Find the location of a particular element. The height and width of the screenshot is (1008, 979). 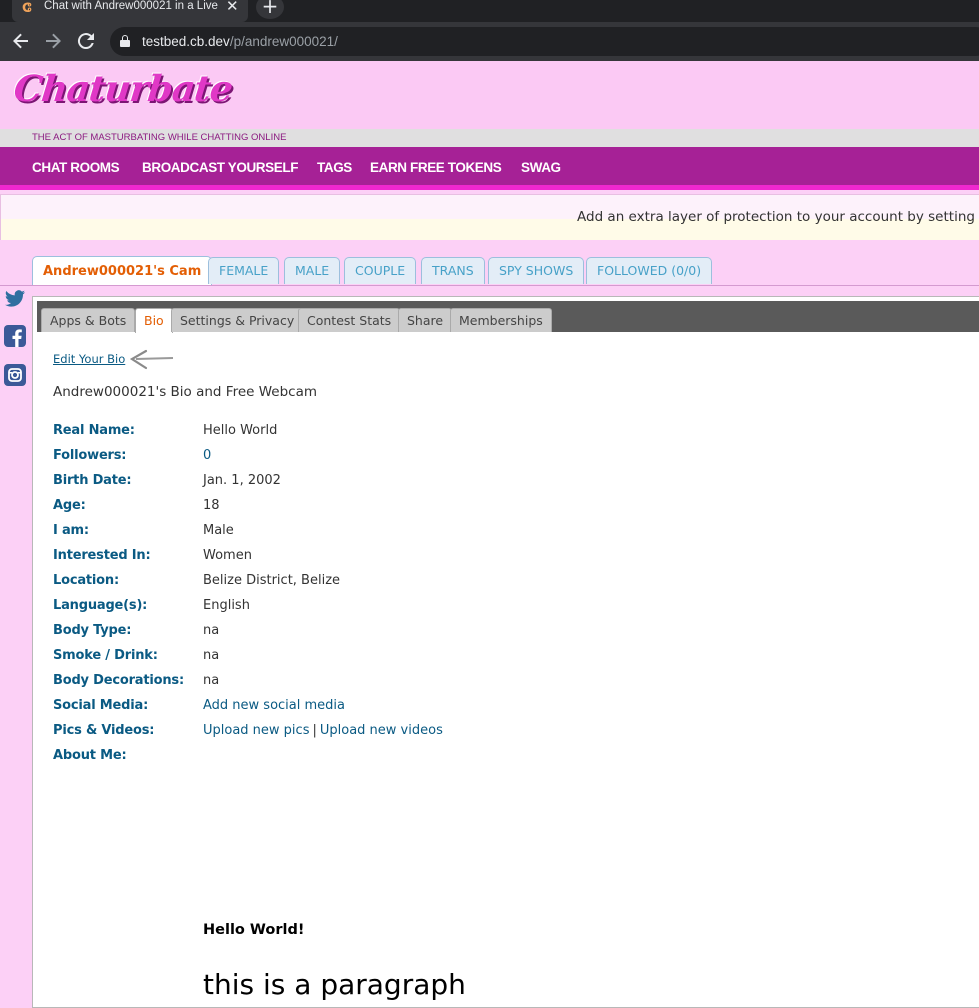

site-logo: Chaturbate is located at coordinates (123, 89).